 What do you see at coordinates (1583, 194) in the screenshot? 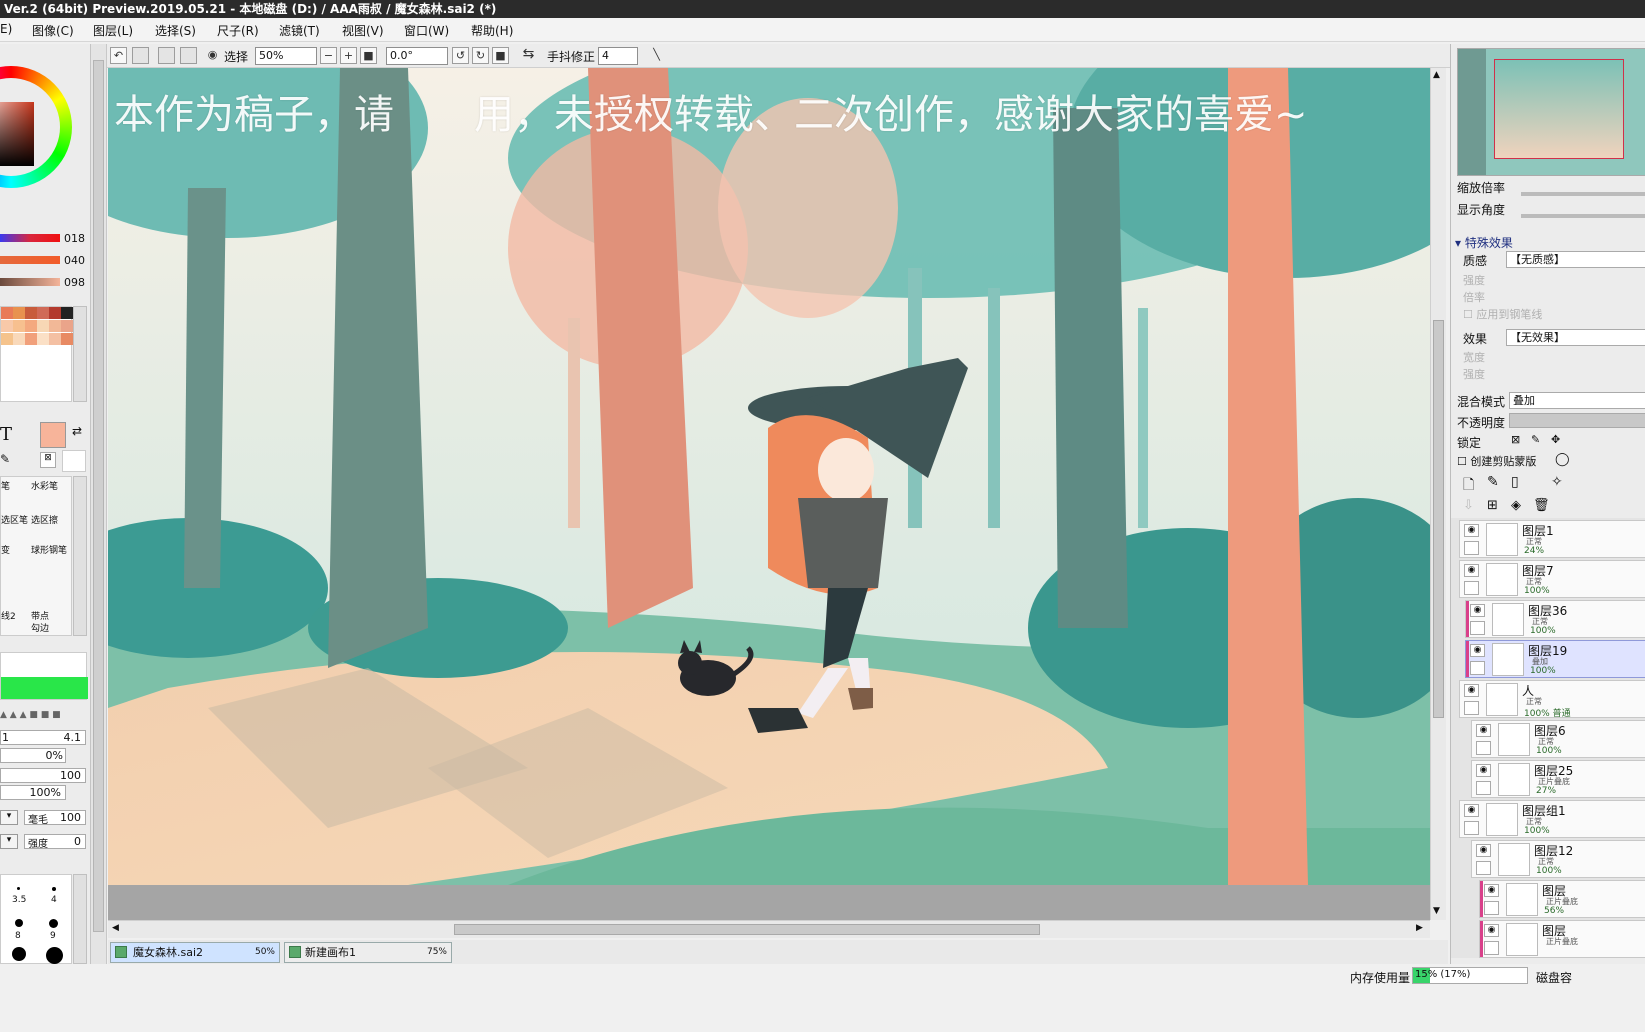
I see `zoom-rate-slider` at bounding box center [1583, 194].